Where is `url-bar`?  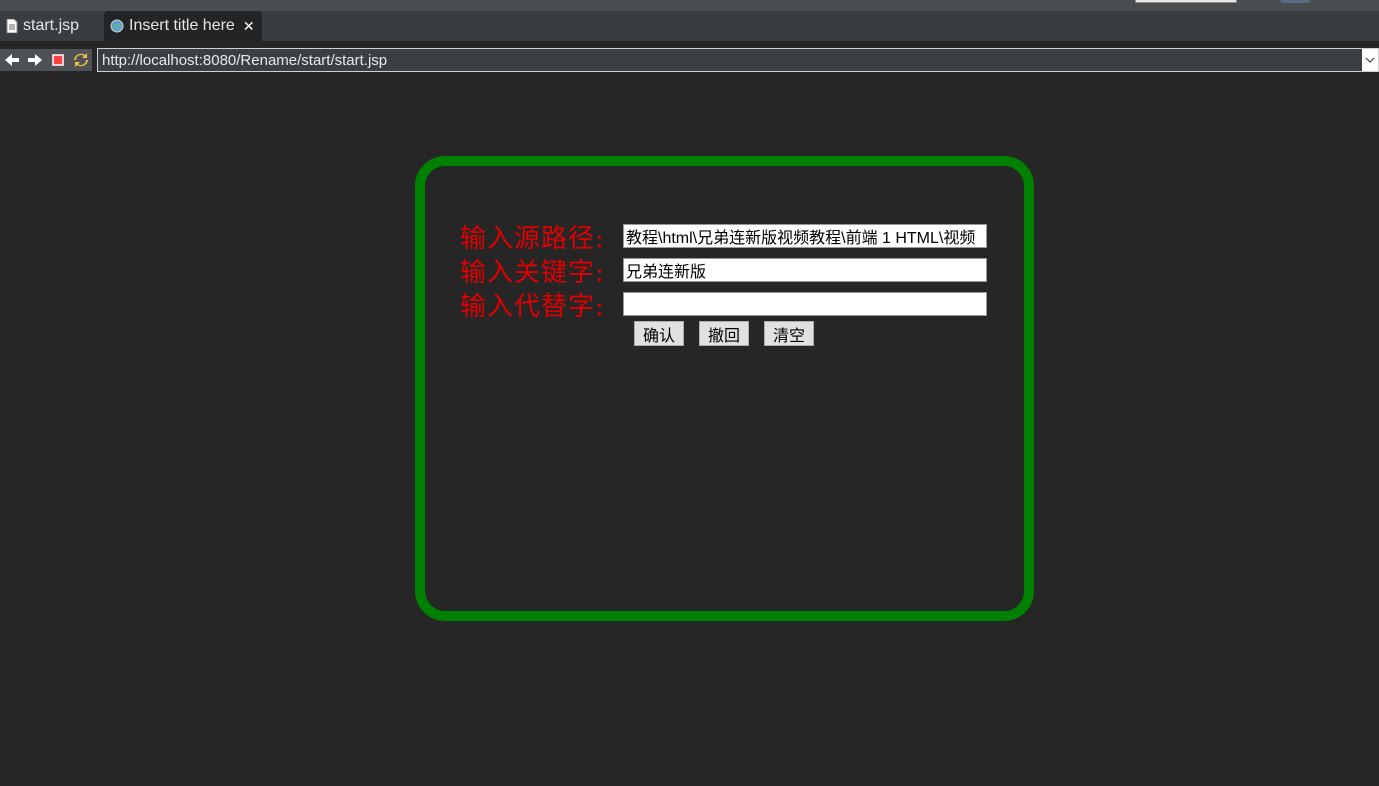 url-bar is located at coordinates (738, 60).